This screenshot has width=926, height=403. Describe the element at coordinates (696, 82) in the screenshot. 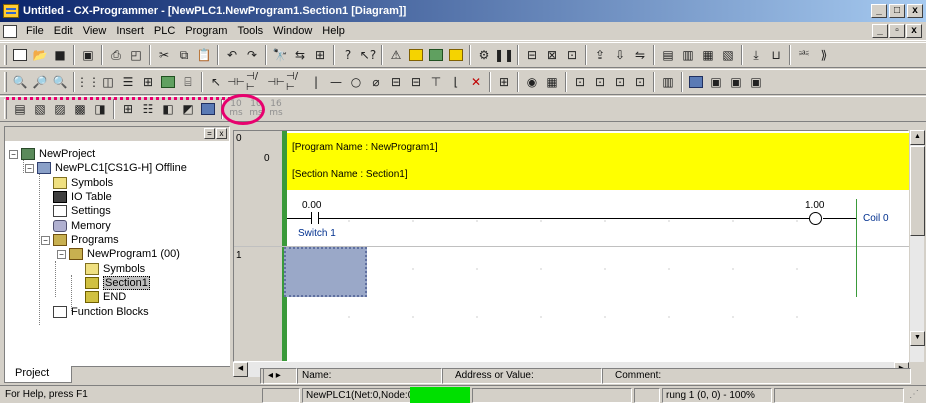

I see `memory-view-icon` at that location.